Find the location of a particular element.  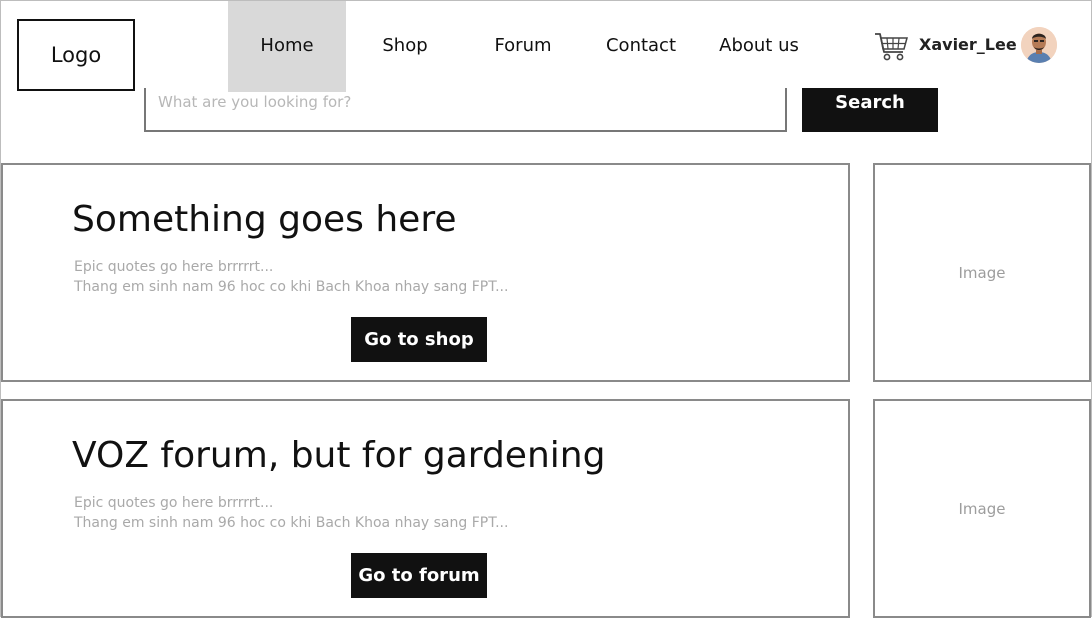

nav-item-contact: Contact is located at coordinates (641, 46).